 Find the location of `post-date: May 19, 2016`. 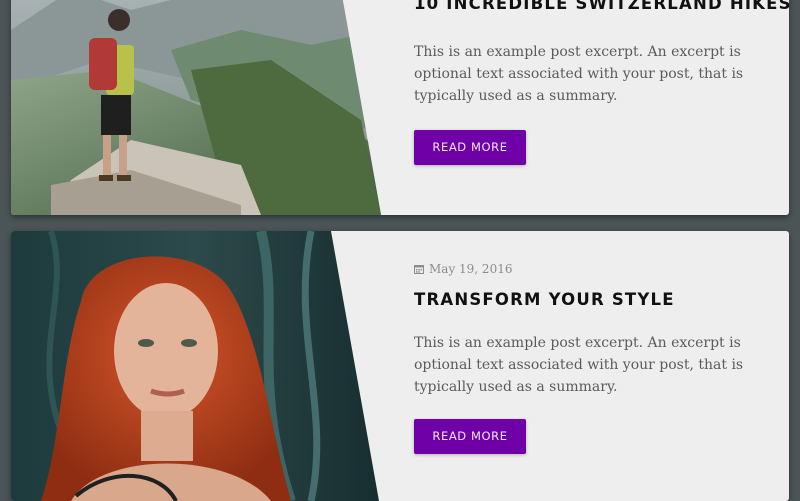

post-date: May 19, 2016 is located at coordinates (581, 269).